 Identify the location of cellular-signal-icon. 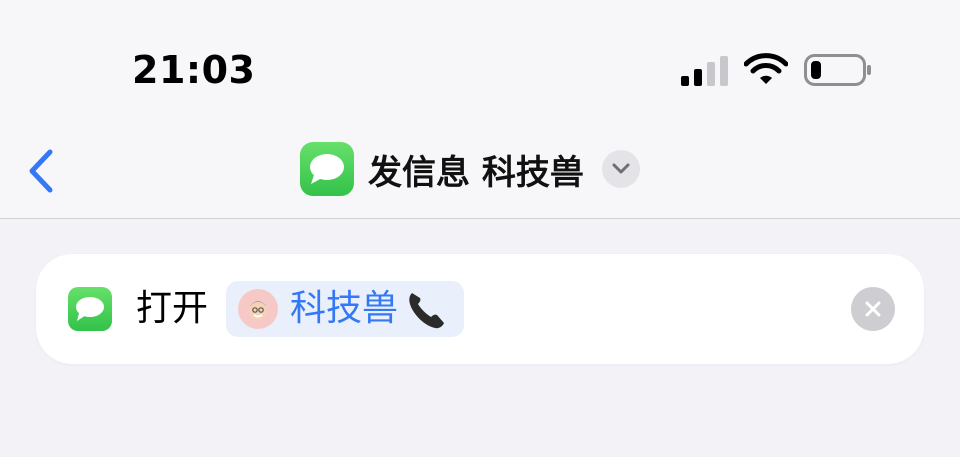
(704, 71).